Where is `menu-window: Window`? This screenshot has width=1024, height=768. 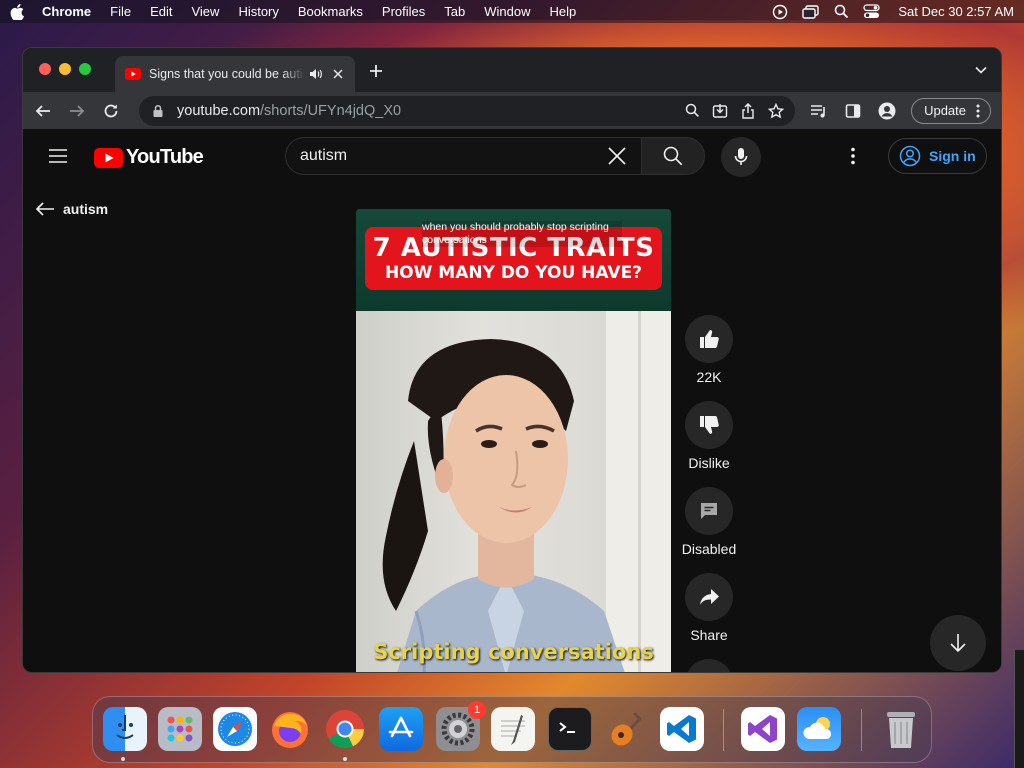 menu-window: Window is located at coordinates (507, 11).